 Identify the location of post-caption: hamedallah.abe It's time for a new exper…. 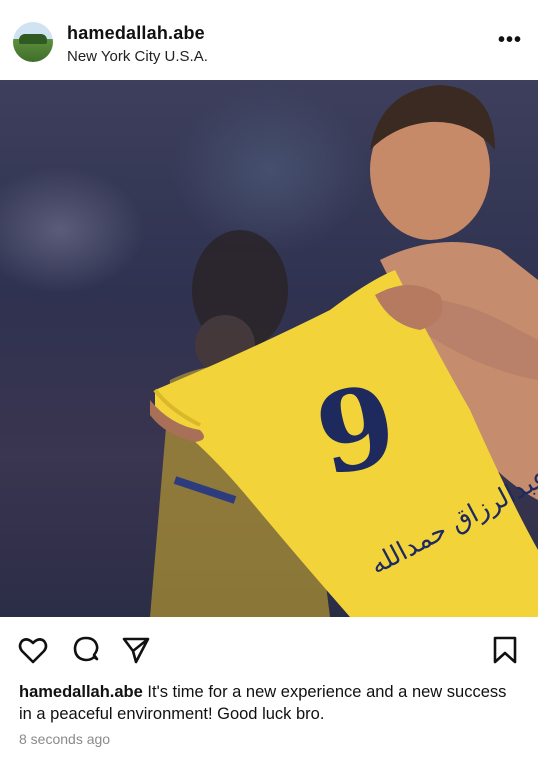
(269, 703).